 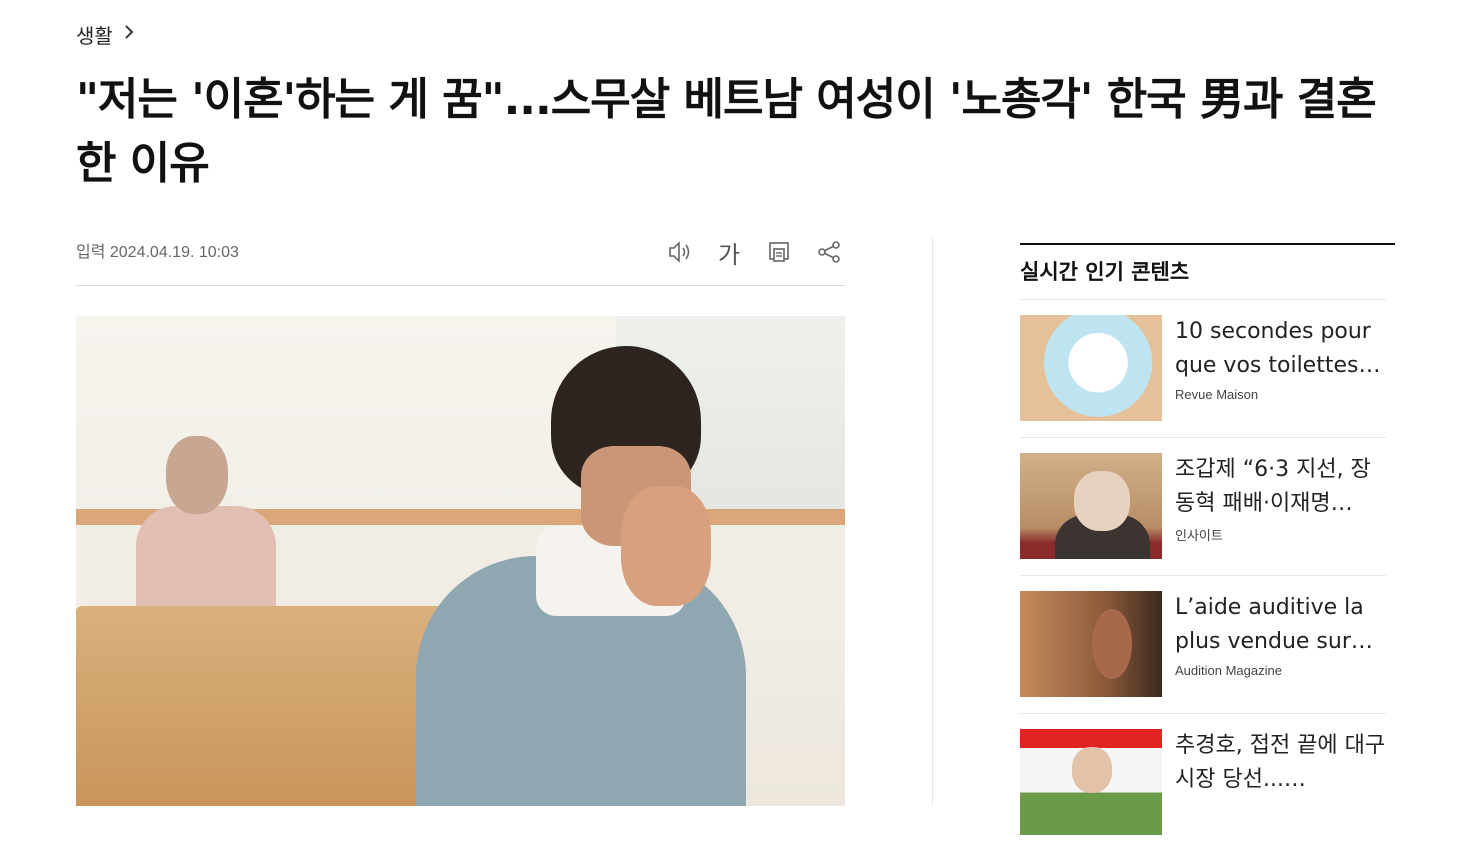 What do you see at coordinates (1228, 670) in the screenshot?
I see `item-source: Audition Magazine` at bounding box center [1228, 670].